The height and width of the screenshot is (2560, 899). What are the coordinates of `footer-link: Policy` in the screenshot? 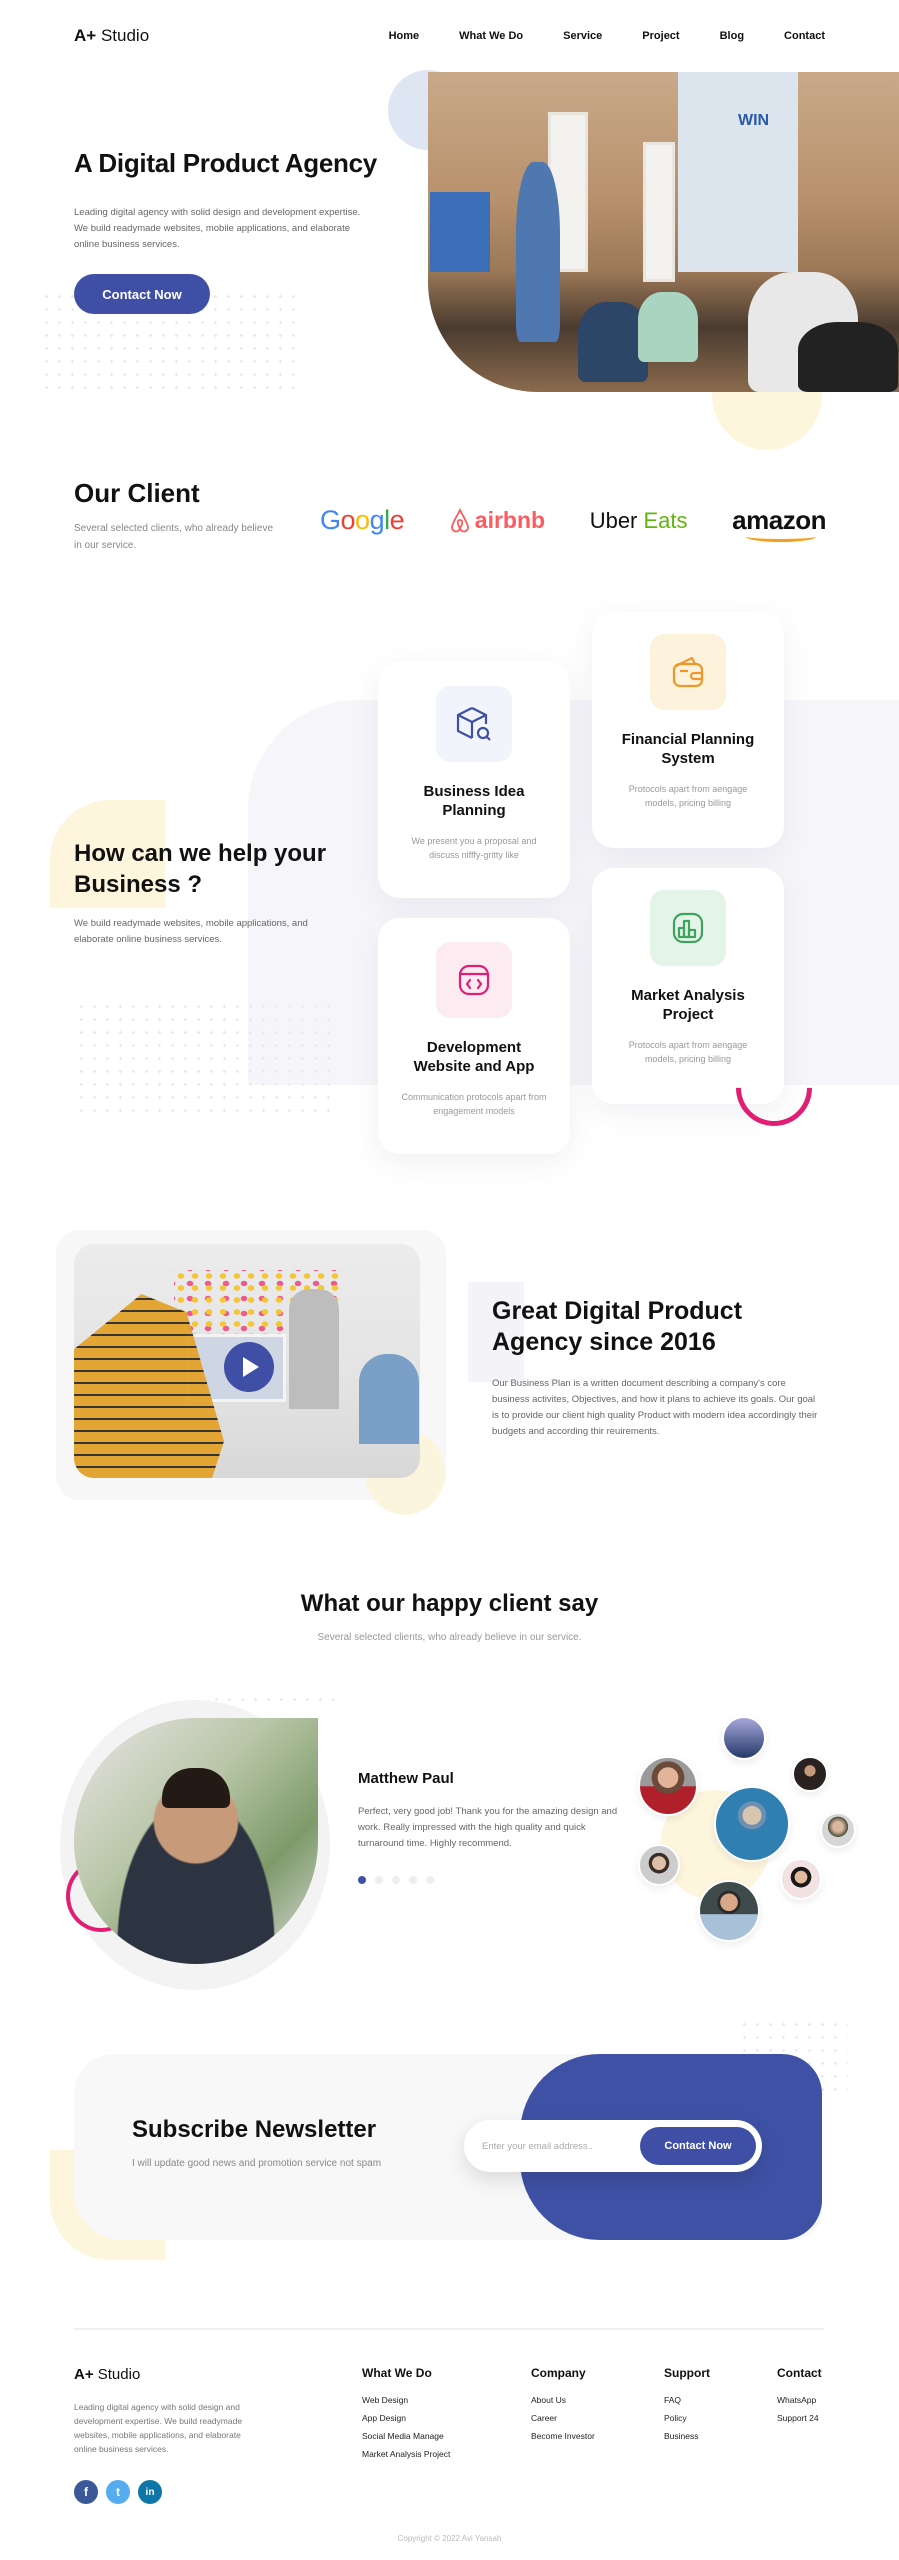 It's located at (687, 2418).